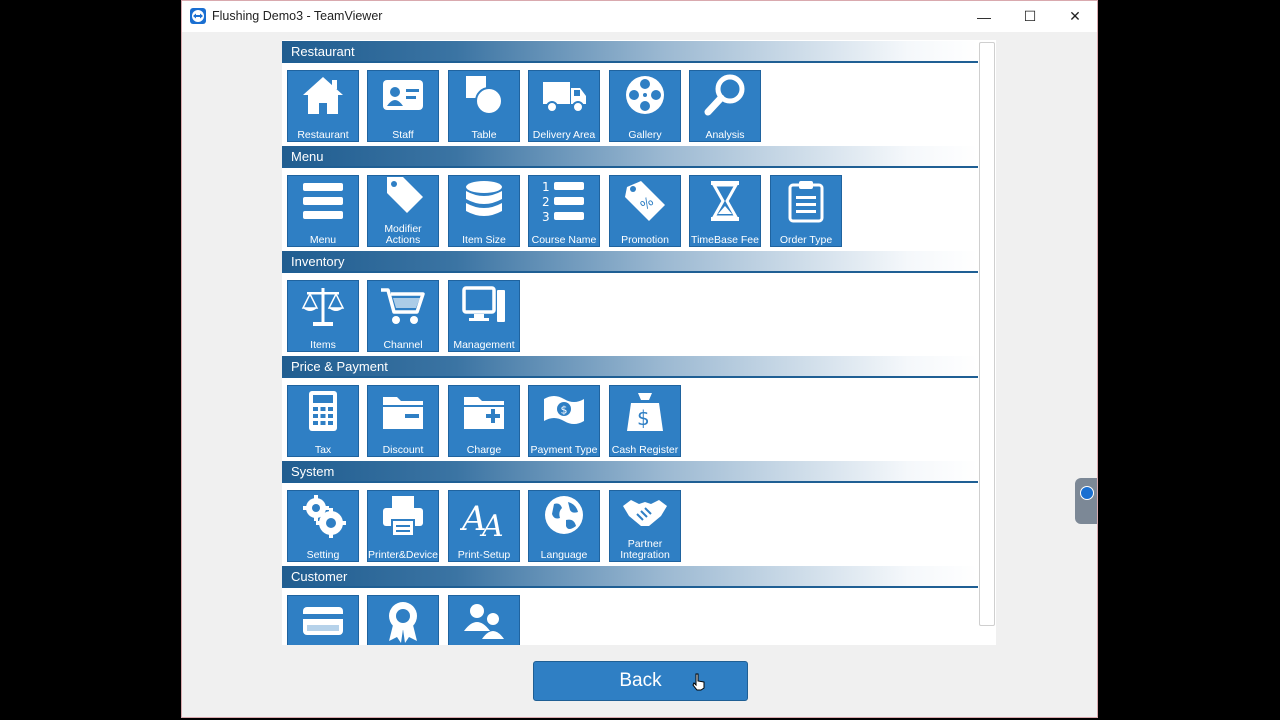 The height and width of the screenshot is (720, 1280). Describe the element at coordinates (323, 344) in the screenshot. I see `tile-label: Items` at that location.